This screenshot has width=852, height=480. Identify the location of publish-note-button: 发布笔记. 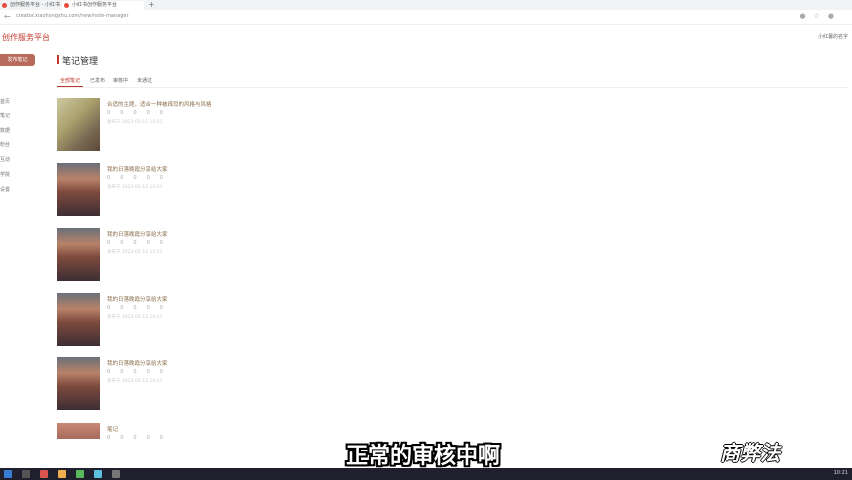
(17, 60).